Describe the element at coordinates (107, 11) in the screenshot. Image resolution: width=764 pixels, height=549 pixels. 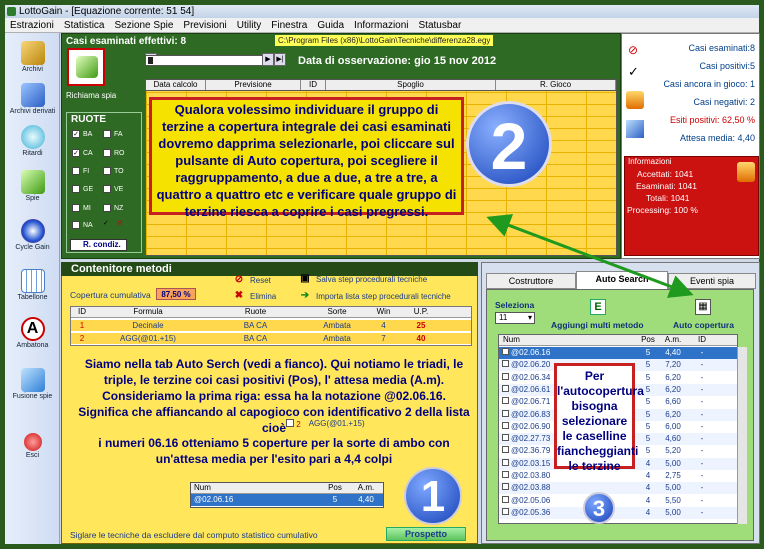
I see `window-title: LottoGain - [Equazione corrente: 51 54]` at that location.